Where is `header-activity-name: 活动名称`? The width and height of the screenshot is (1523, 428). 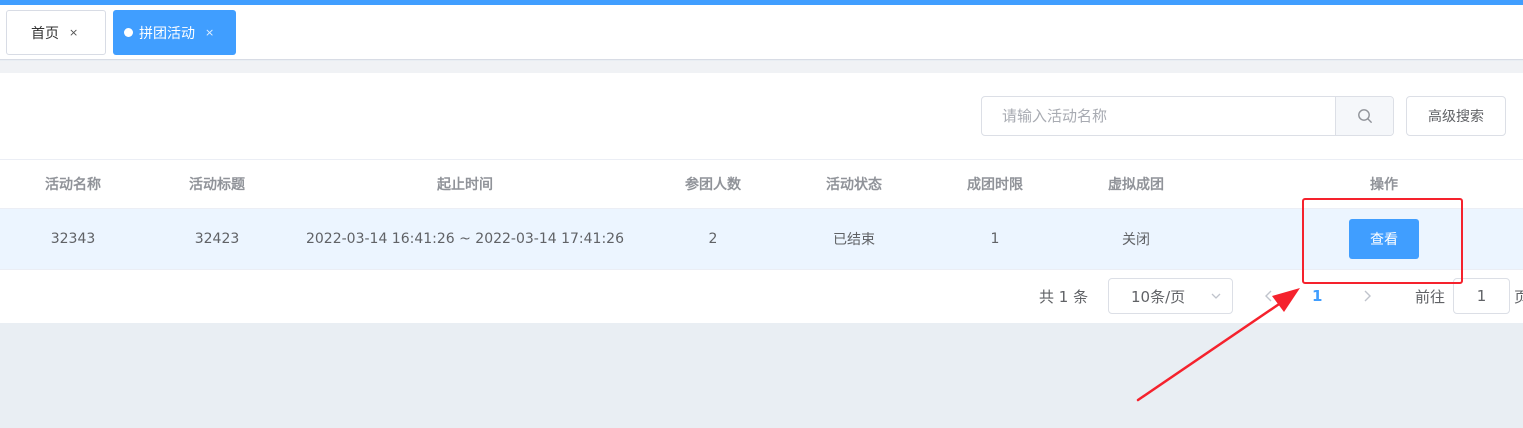 header-activity-name: 活动名称 is located at coordinates (73, 185).